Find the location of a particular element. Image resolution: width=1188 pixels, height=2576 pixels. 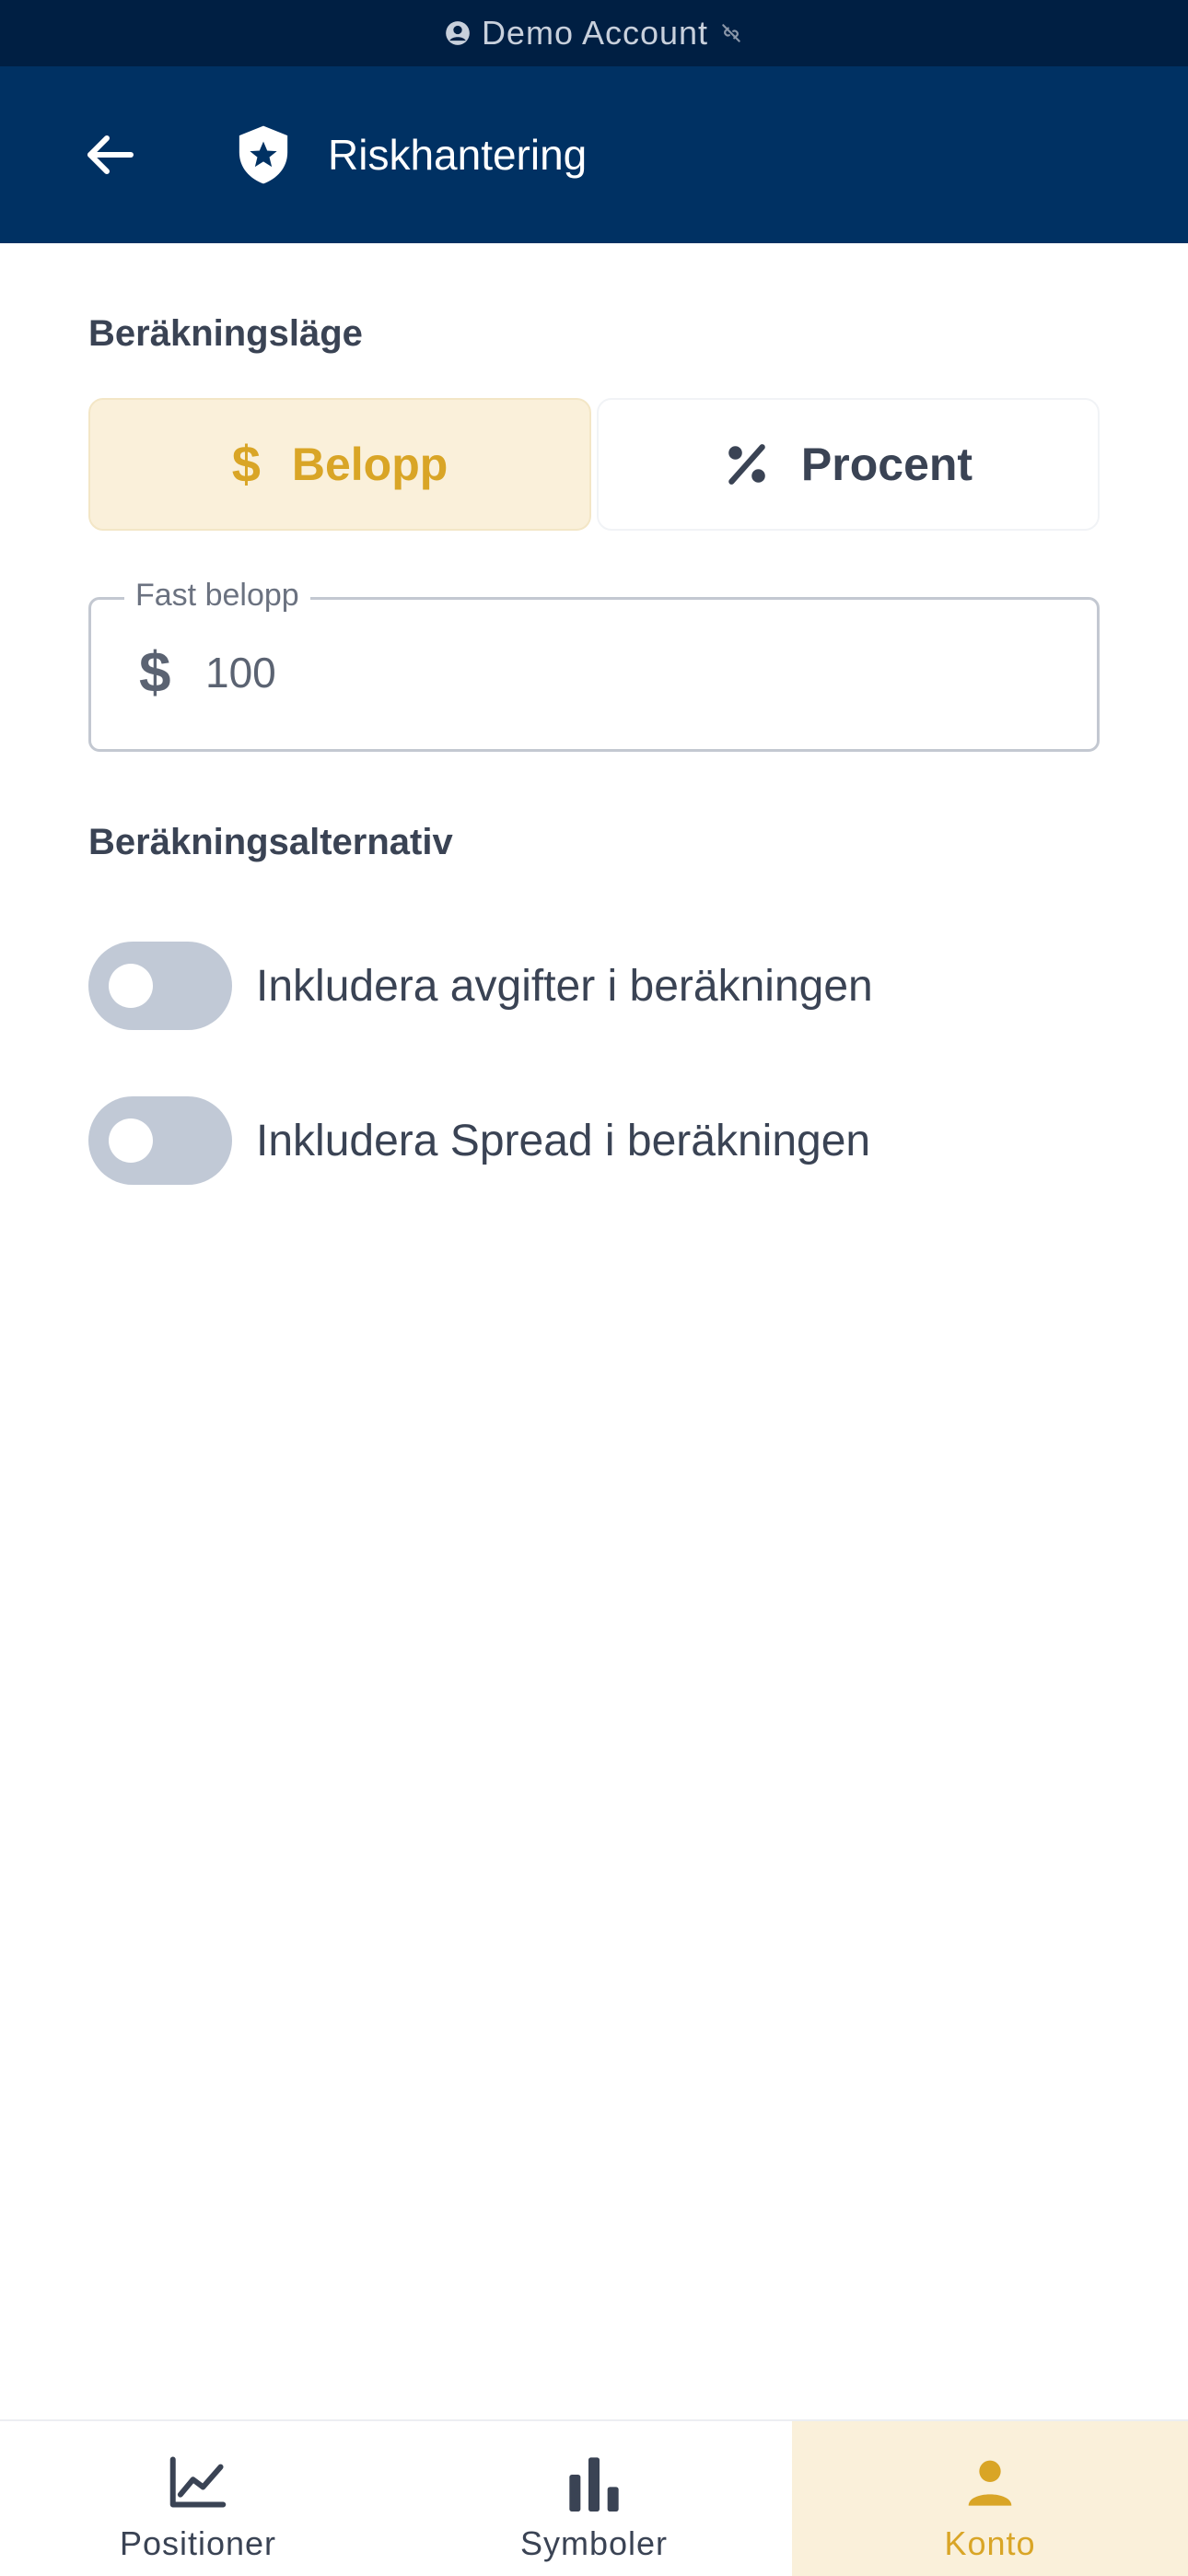

nav-symbols: Symboler is located at coordinates (594, 2498).